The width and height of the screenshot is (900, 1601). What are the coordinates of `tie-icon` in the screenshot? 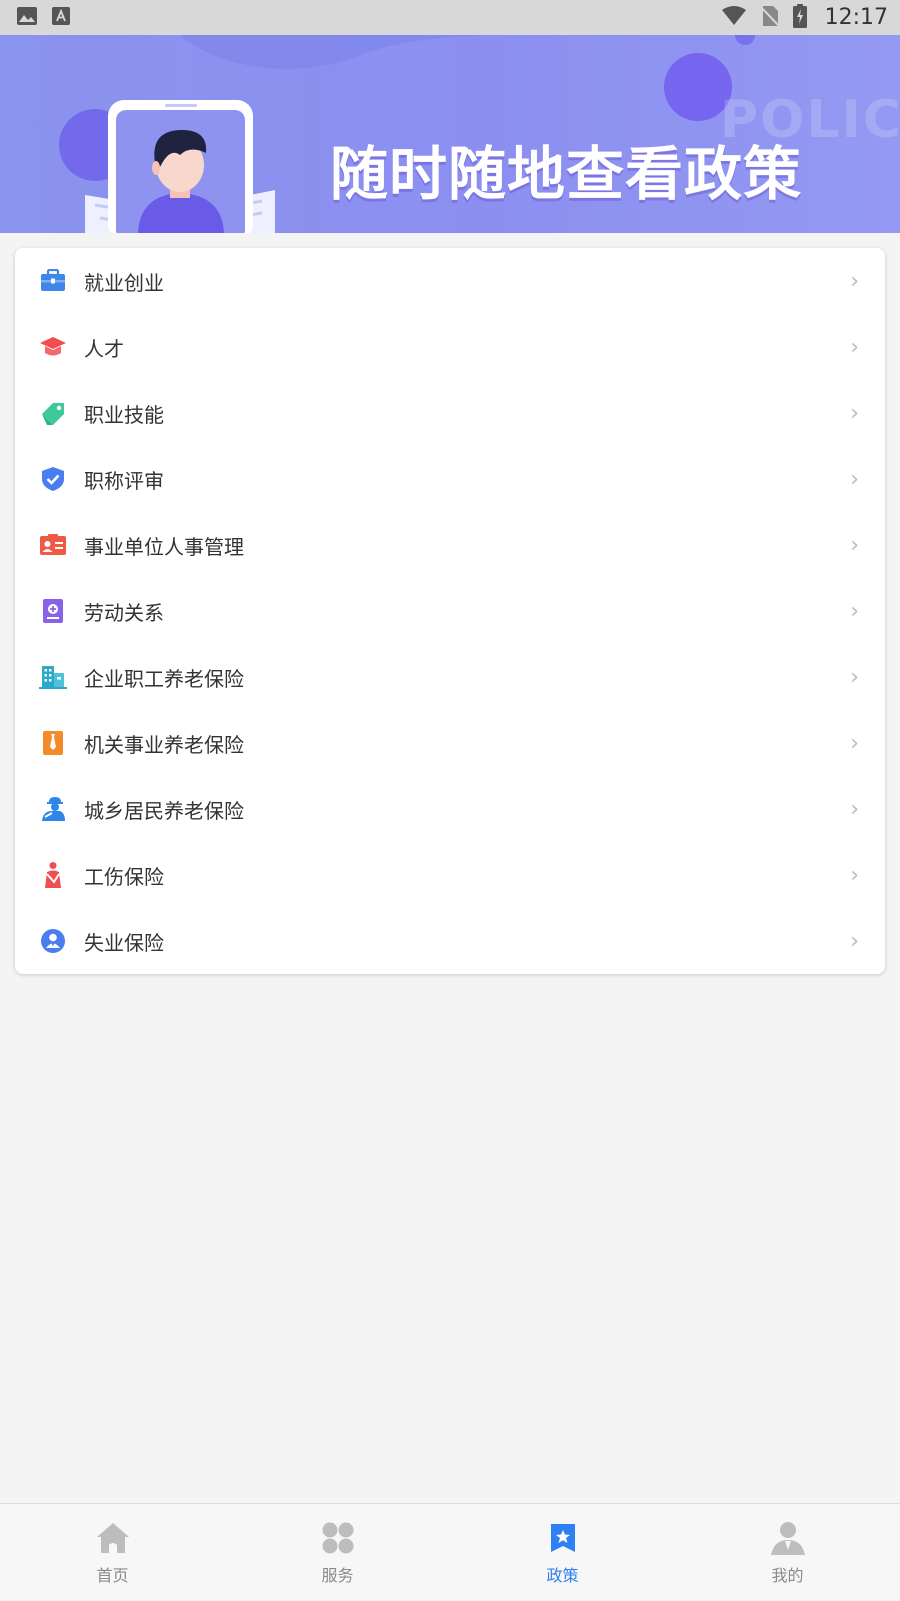 It's located at (53, 743).